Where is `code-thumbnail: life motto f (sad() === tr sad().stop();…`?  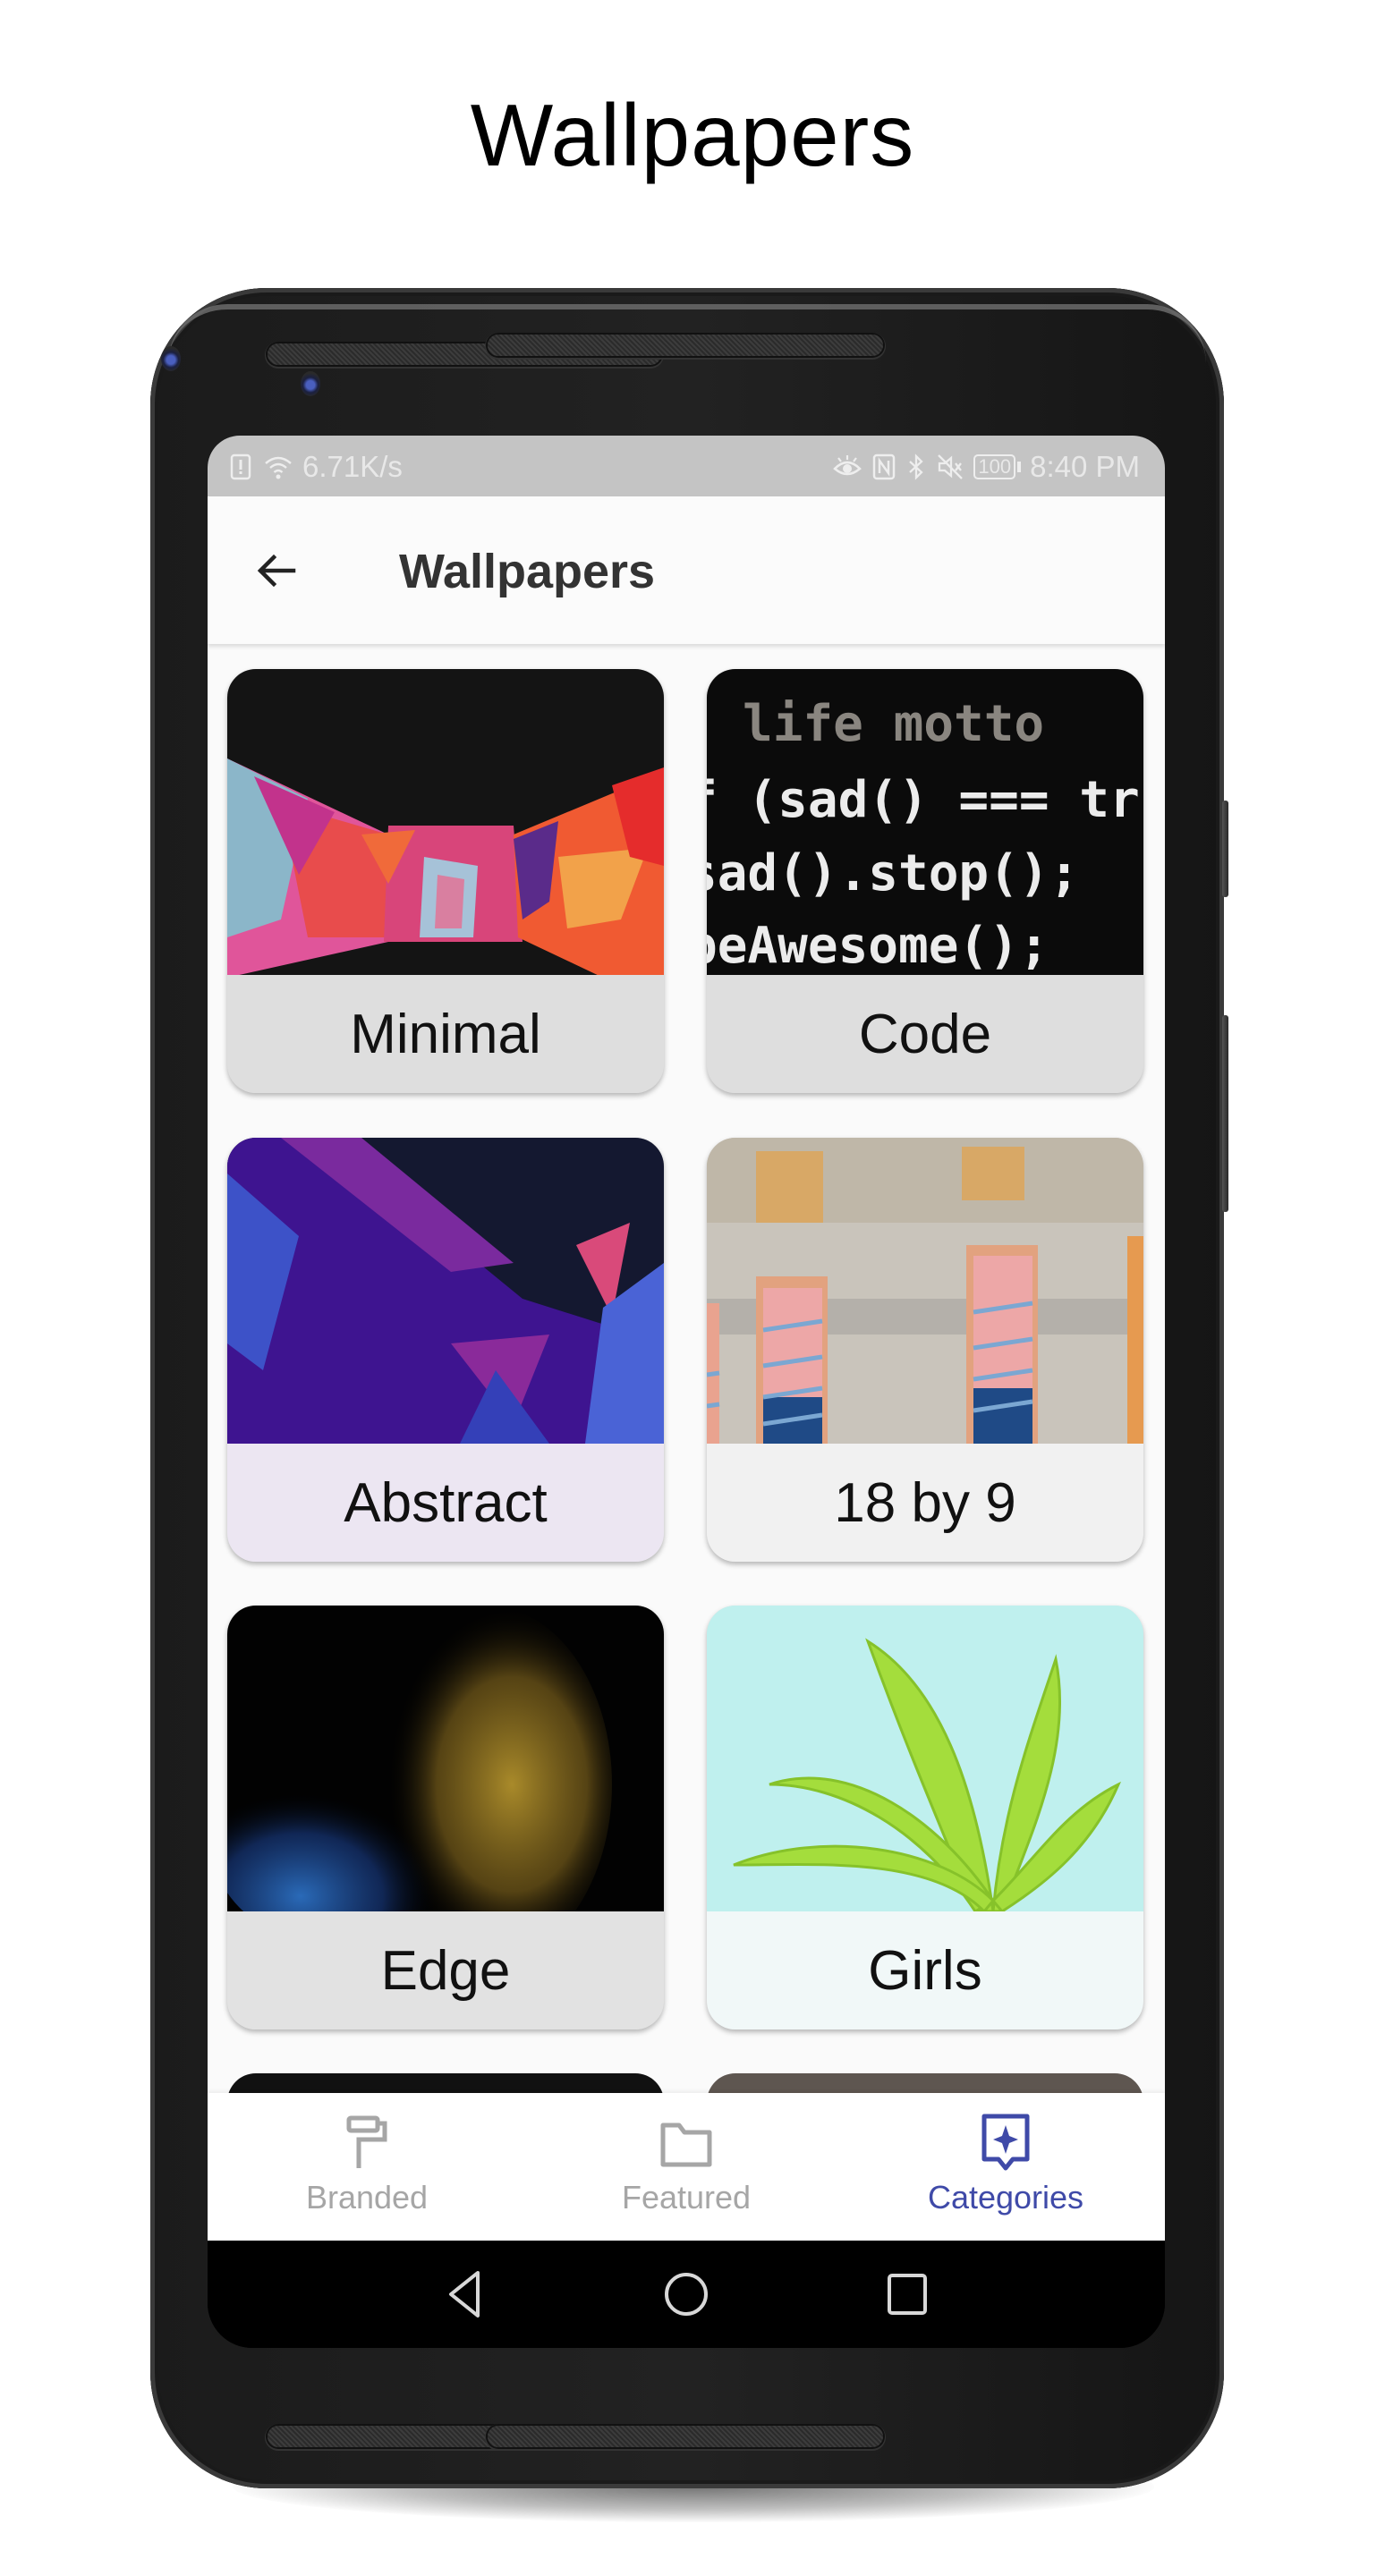 code-thumbnail: life motto f (sad() === tr sad().stop();… is located at coordinates (925, 822).